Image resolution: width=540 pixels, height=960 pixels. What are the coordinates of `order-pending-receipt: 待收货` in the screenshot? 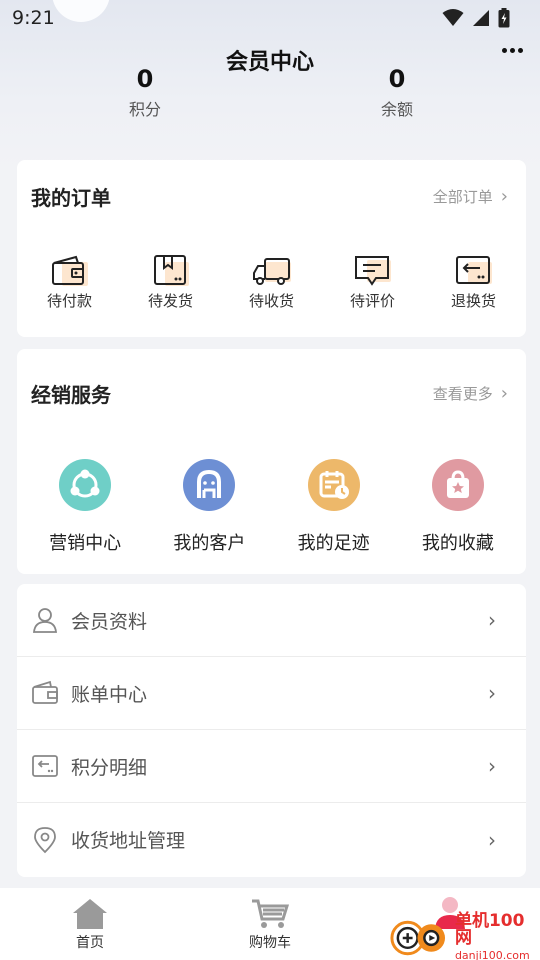 It's located at (272, 281).